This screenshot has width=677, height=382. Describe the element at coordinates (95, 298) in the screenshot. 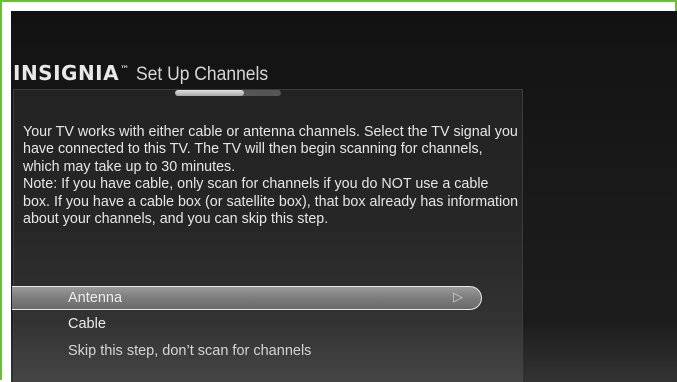

I see `option-label: Antenna` at that location.